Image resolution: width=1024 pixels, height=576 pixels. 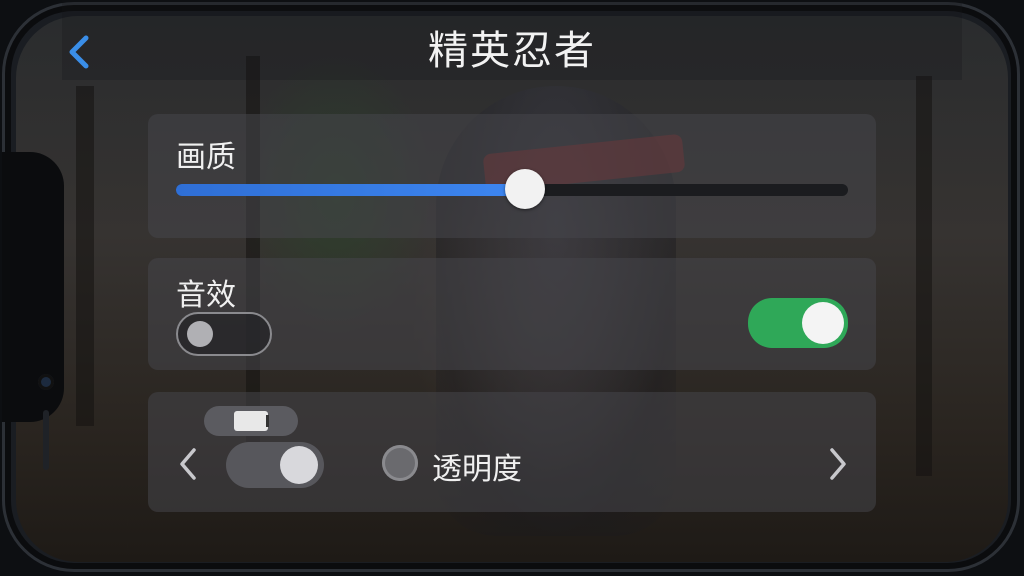 What do you see at coordinates (224, 334) in the screenshot?
I see `sound-toggle-left` at bounding box center [224, 334].